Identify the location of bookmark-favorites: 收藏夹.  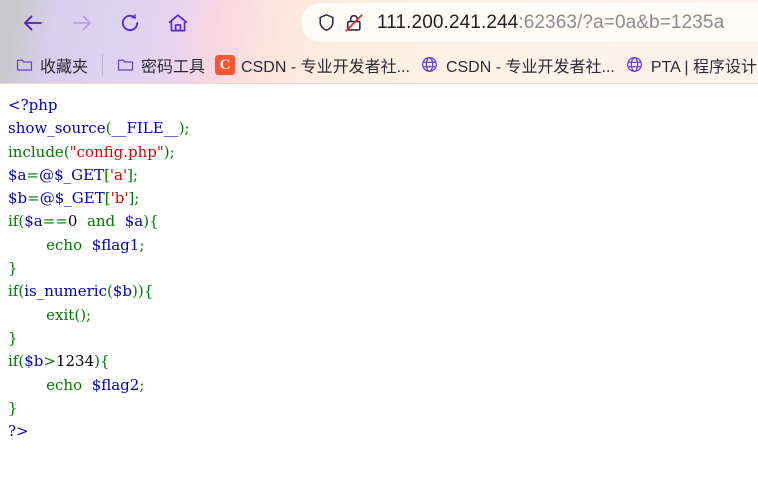
(51, 65).